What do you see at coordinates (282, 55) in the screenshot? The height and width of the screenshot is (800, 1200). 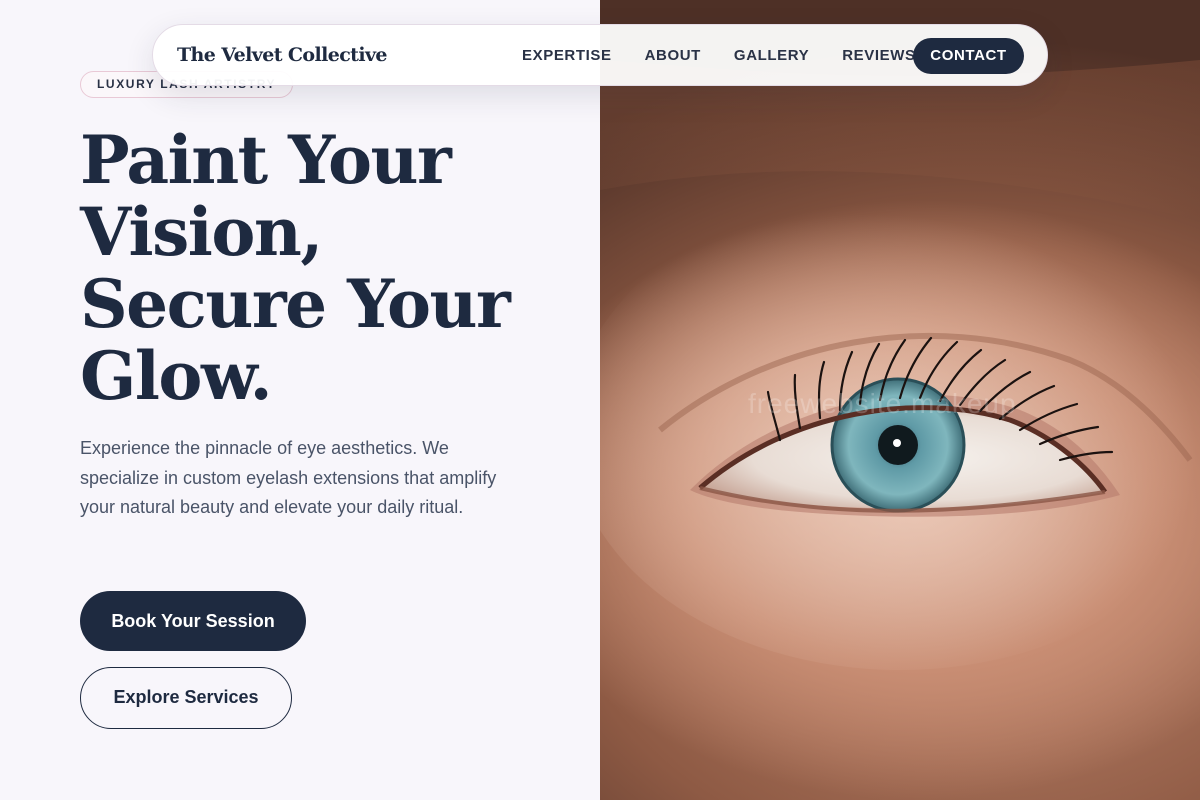 I see `brand-logo: The Velvet Collective` at bounding box center [282, 55].